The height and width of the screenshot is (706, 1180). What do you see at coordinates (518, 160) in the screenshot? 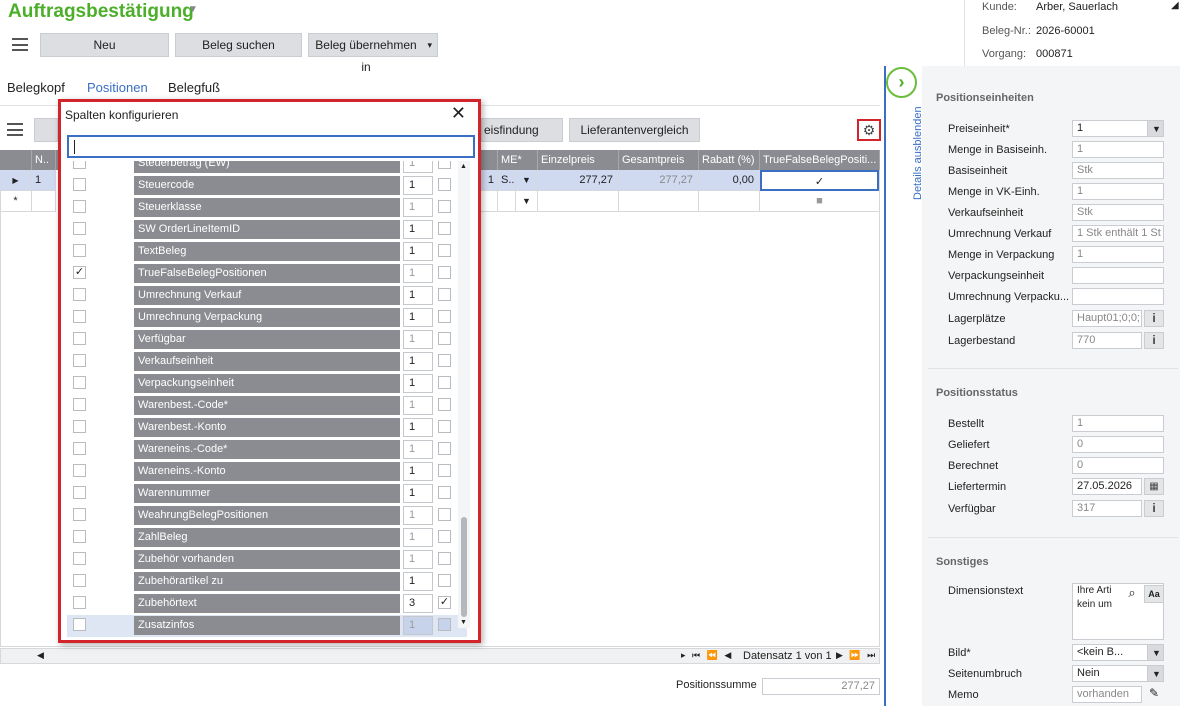
I see `header-me: ME*` at bounding box center [518, 160].